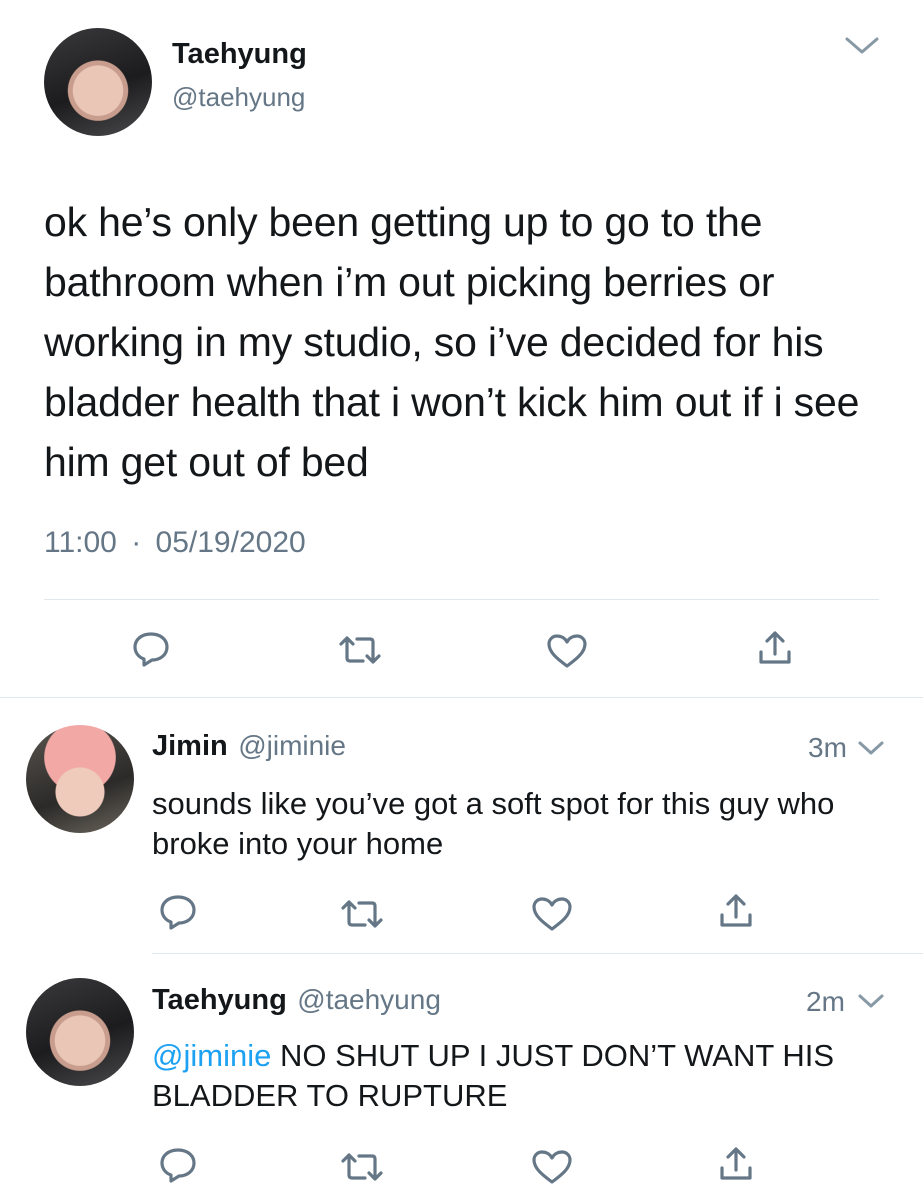 This screenshot has width=923, height=1200. What do you see at coordinates (296, 1000) in the screenshot?
I see `reply-header: Taehyung @taehyung` at bounding box center [296, 1000].